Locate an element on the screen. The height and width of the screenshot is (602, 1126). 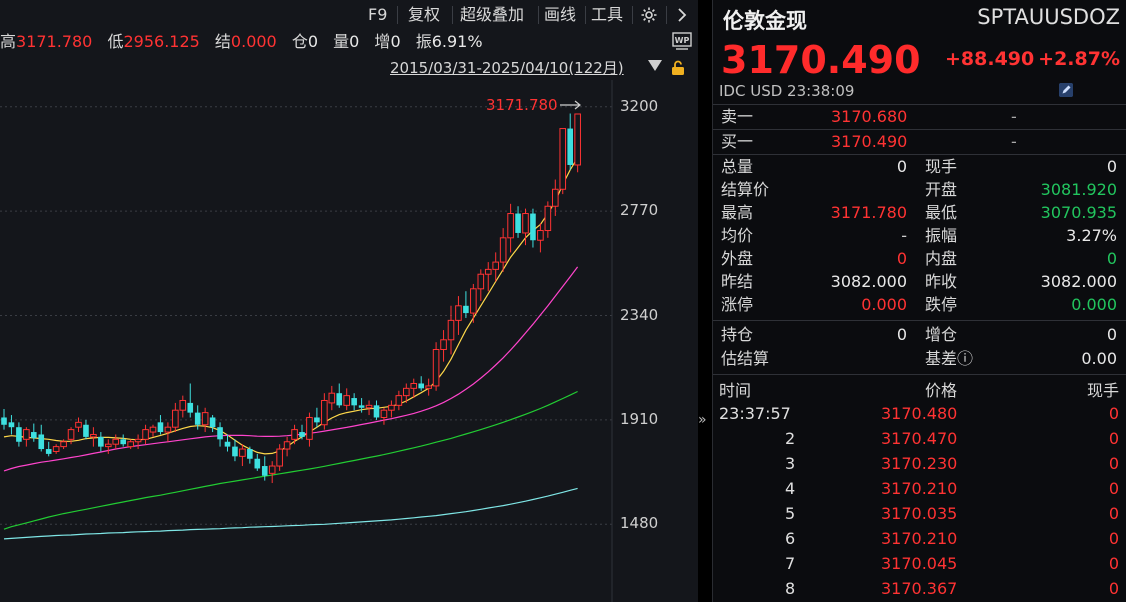
stat-label: 振幅 is located at coordinates (941, 235).